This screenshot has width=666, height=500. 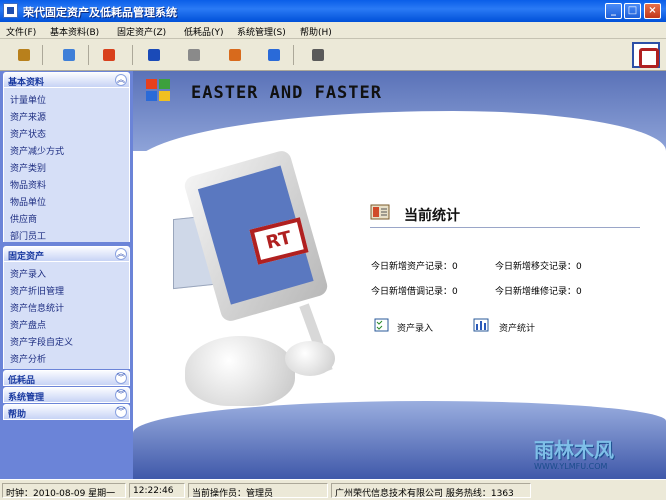 I want to click on sidebar-item-staff: 部门员工, so click(x=28, y=235).